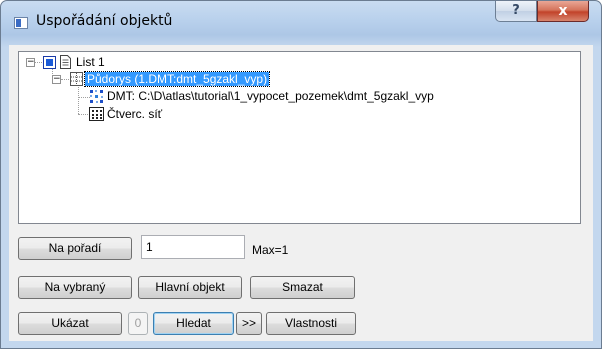  I want to click on vlastnosti-button: Vlastnosti, so click(311, 323).